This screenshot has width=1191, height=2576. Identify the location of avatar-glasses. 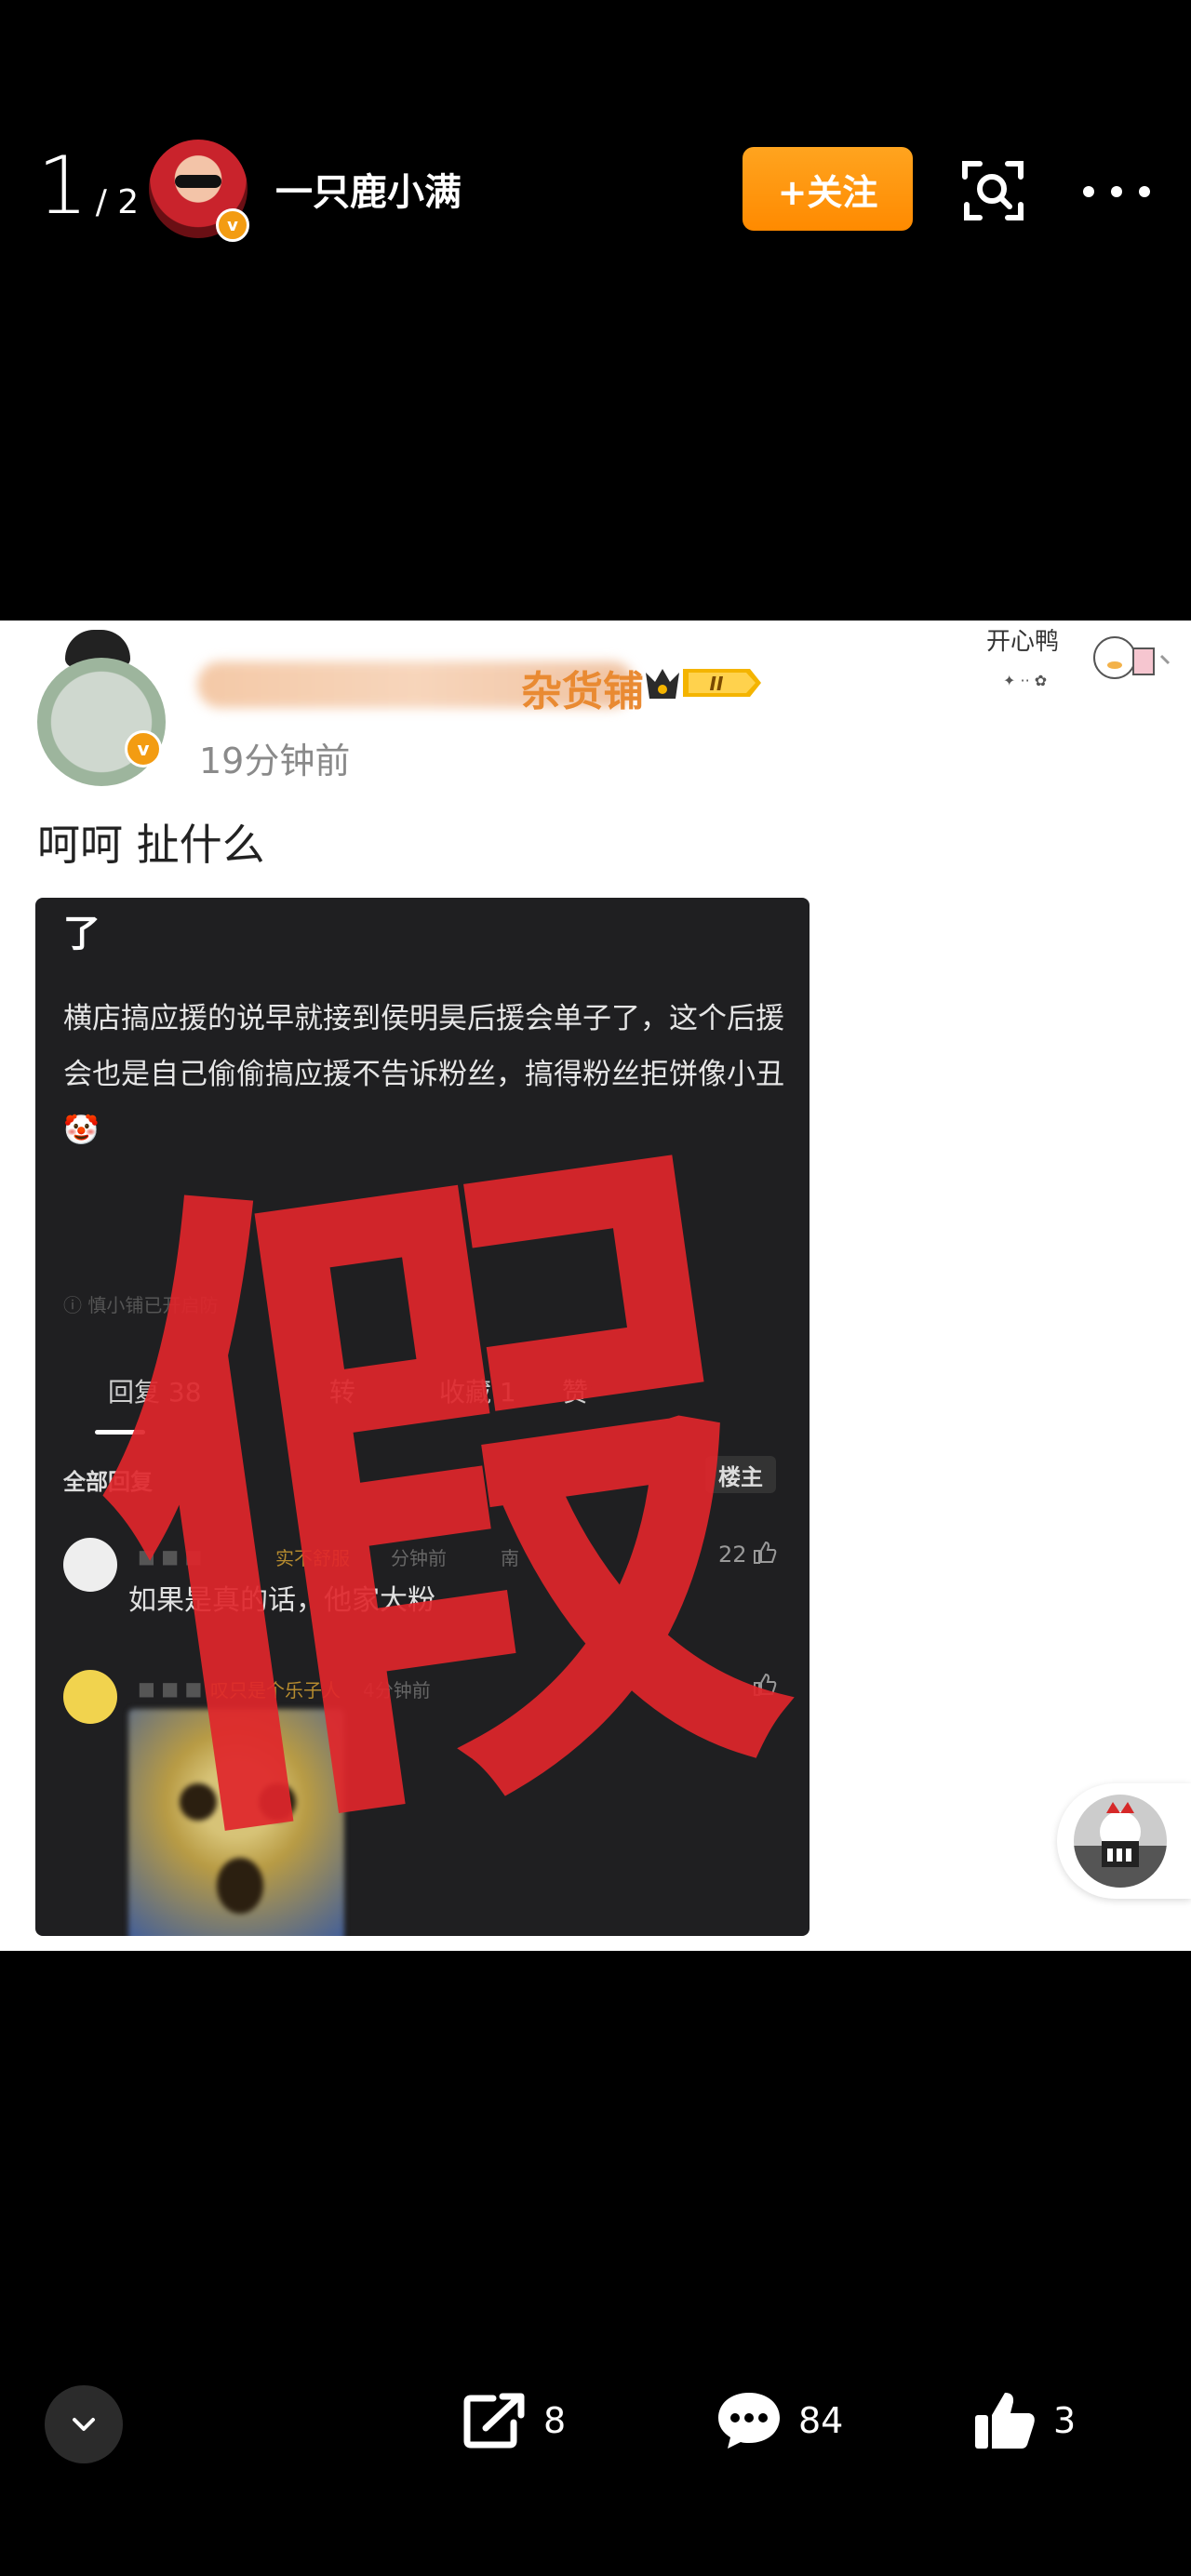
(198, 181).